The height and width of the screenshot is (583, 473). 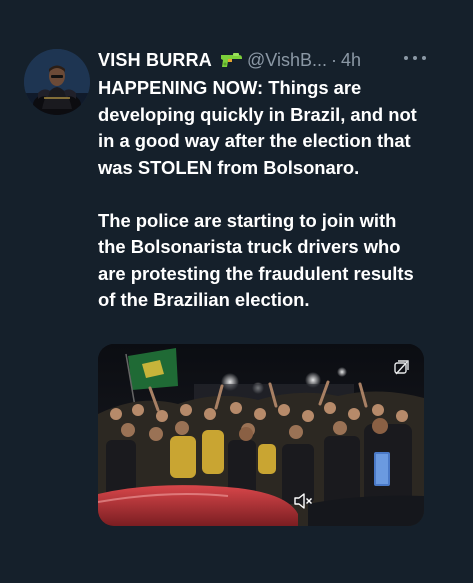 What do you see at coordinates (351, 60) in the screenshot?
I see `timestamp: 4h` at bounding box center [351, 60].